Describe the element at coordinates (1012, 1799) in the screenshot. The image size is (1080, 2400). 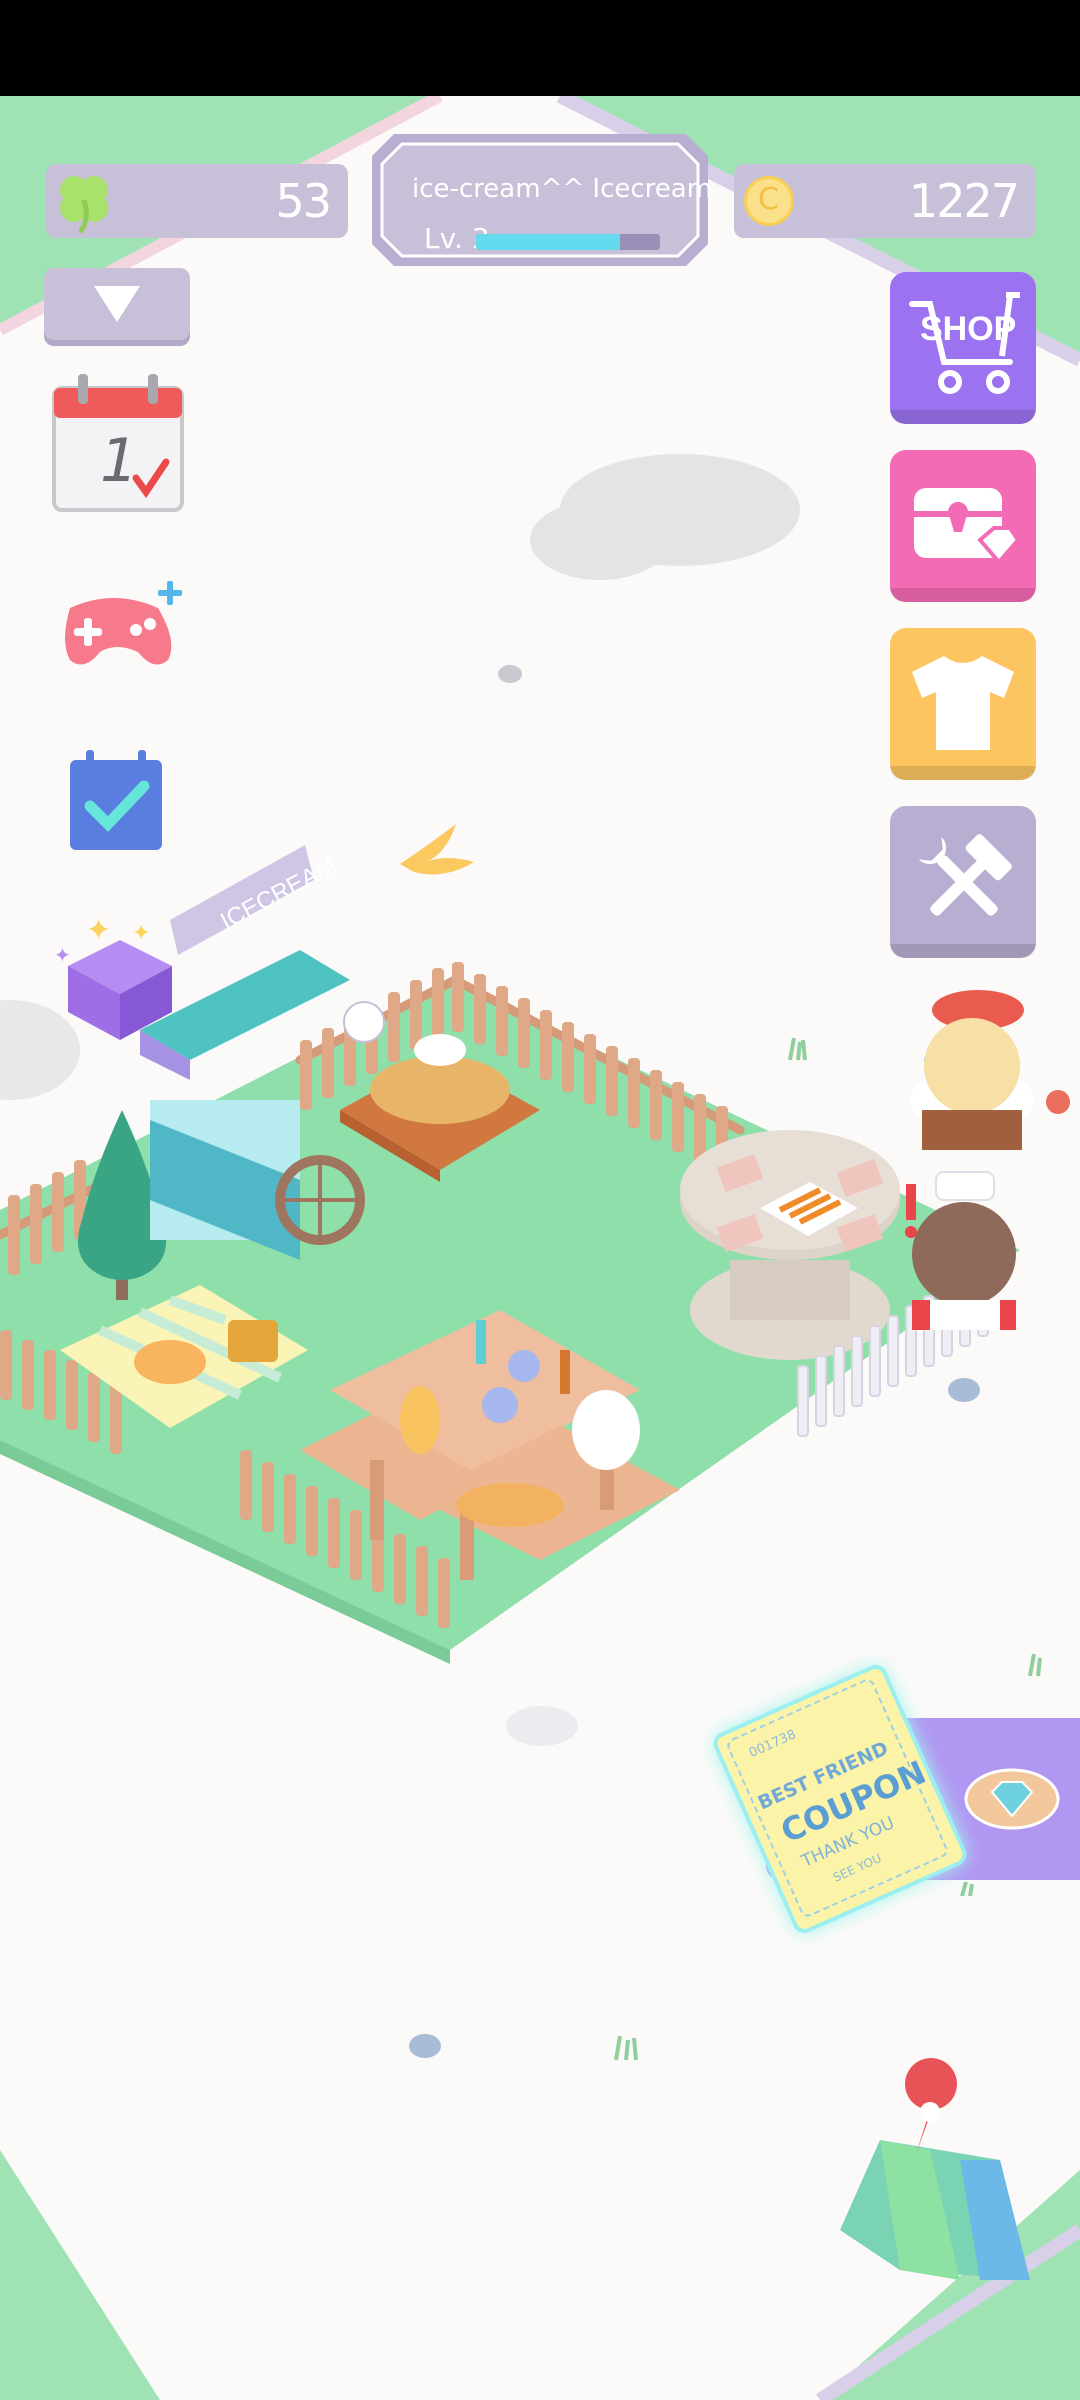
I see `diamond-coin-icon` at that location.